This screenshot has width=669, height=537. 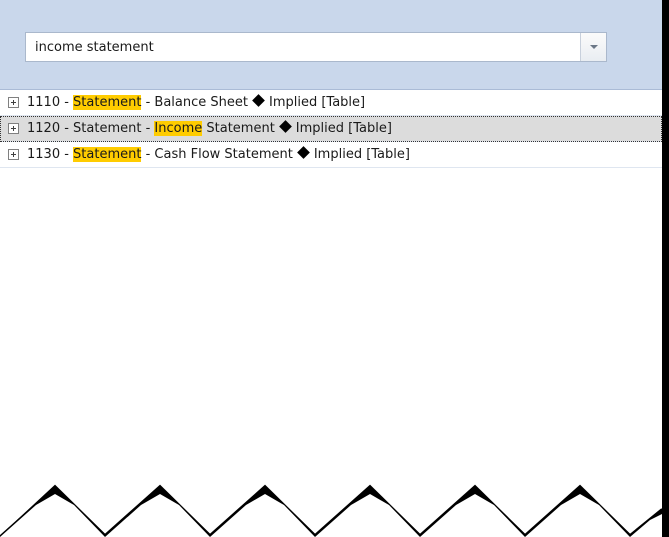 I want to click on search-input, so click(x=303, y=47).